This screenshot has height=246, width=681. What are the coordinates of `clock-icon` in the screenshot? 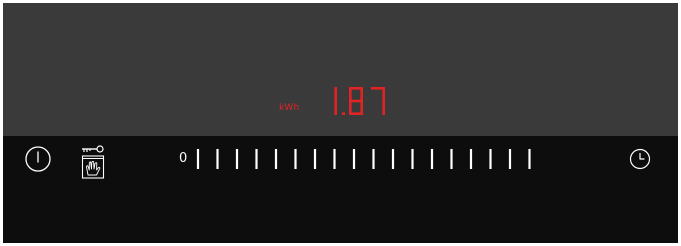 It's located at (640, 159).